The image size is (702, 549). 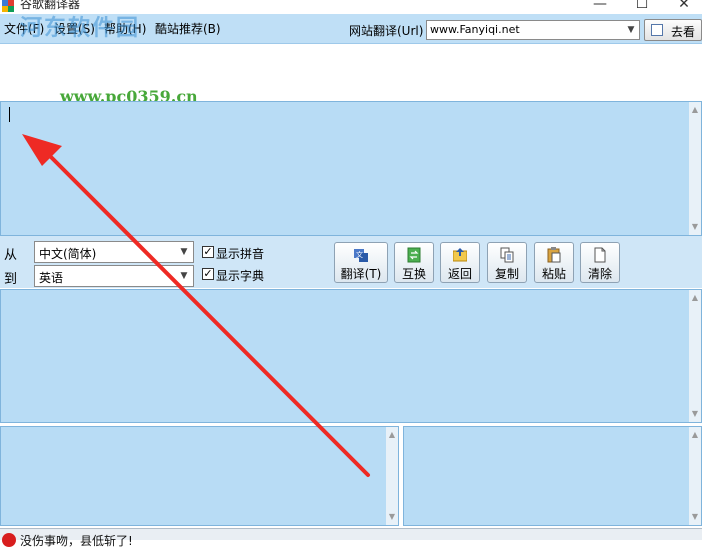 What do you see at coordinates (553, 274) in the screenshot?
I see `paste-button-label: 粘贴` at bounding box center [553, 274].